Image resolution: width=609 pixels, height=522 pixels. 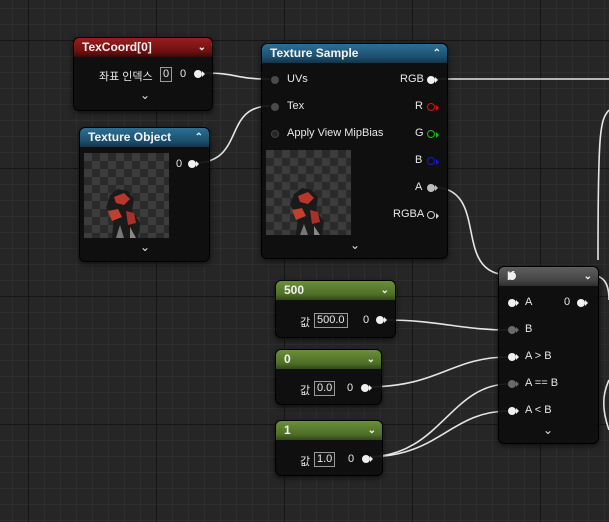 I want to click on value-input: 500.0, so click(x=331, y=320).